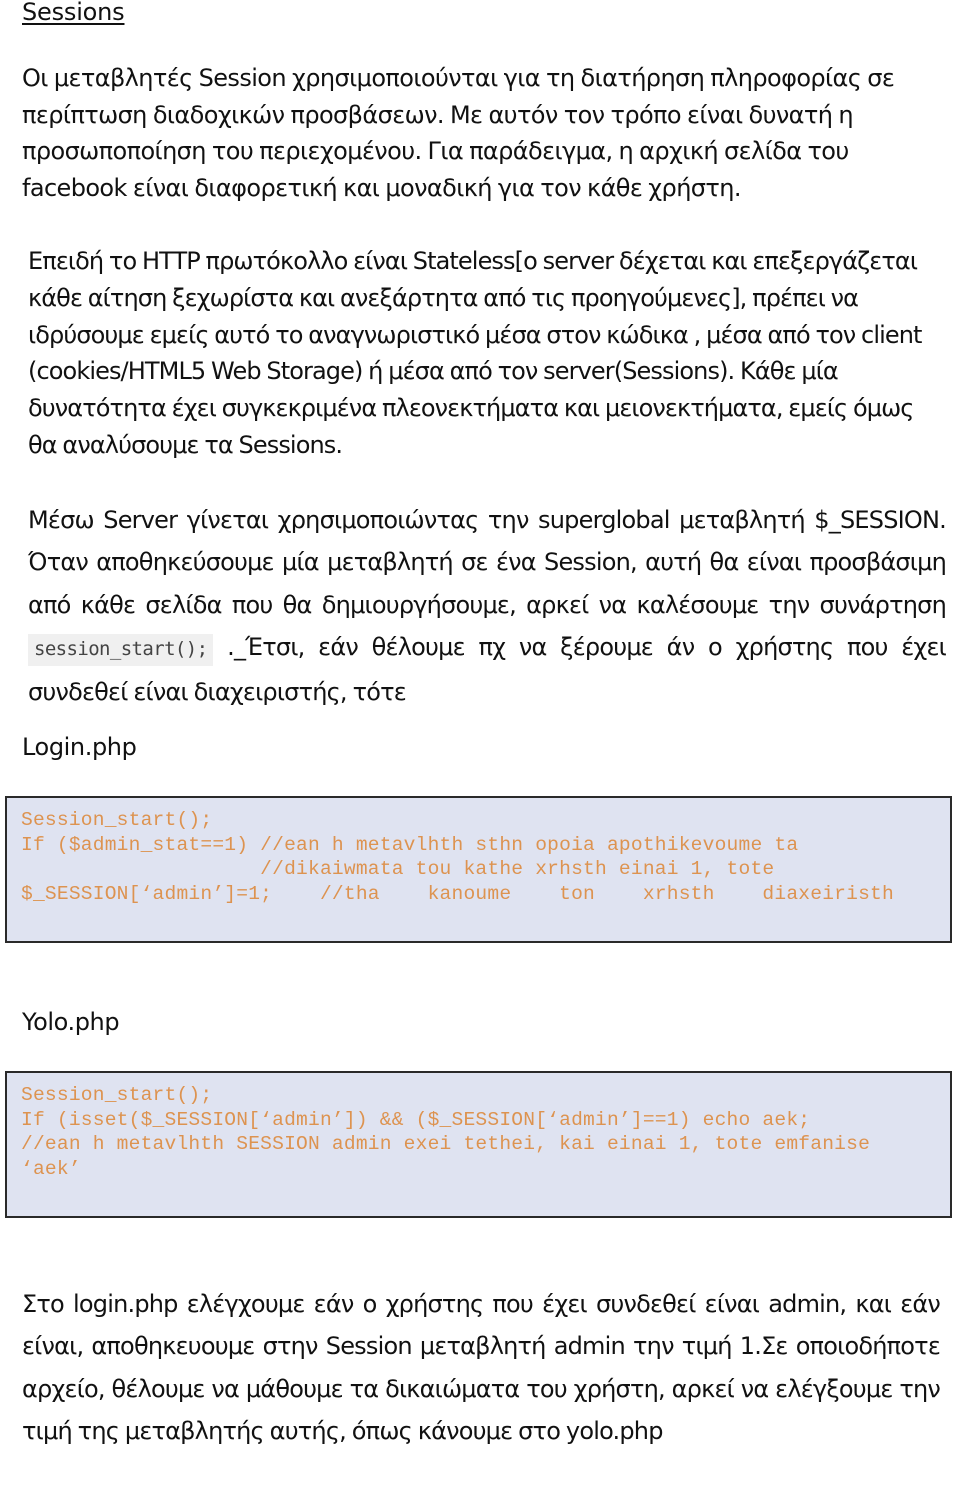 The height and width of the screenshot is (1489, 960). What do you see at coordinates (71, 1022) in the screenshot?
I see `yolo-file-label: Yolo.php` at bounding box center [71, 1022].